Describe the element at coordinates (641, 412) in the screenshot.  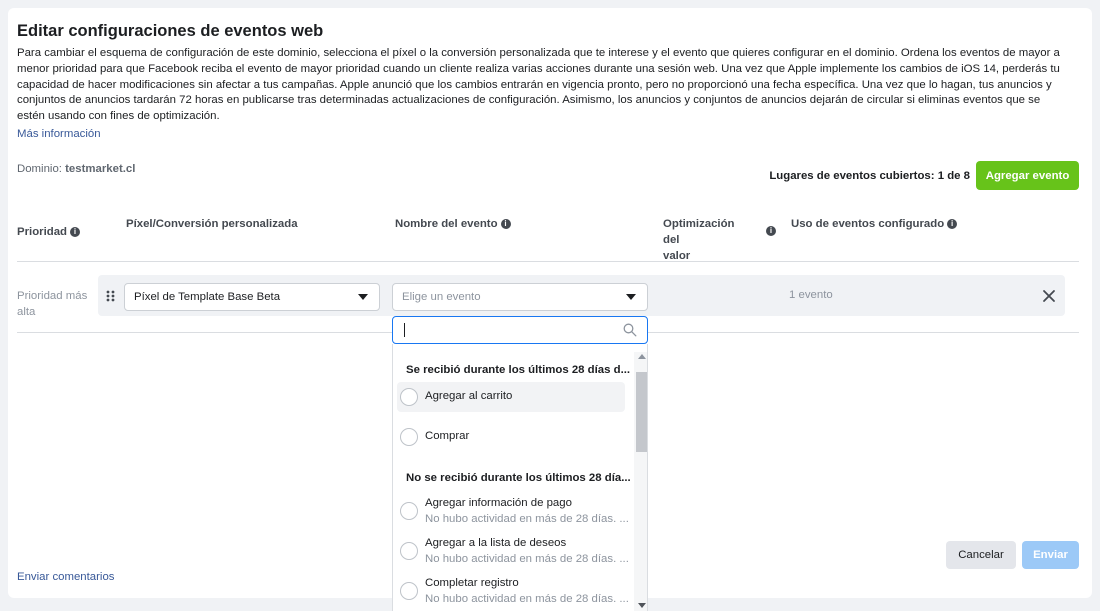
I see `scrollbar-thumb` at that location.